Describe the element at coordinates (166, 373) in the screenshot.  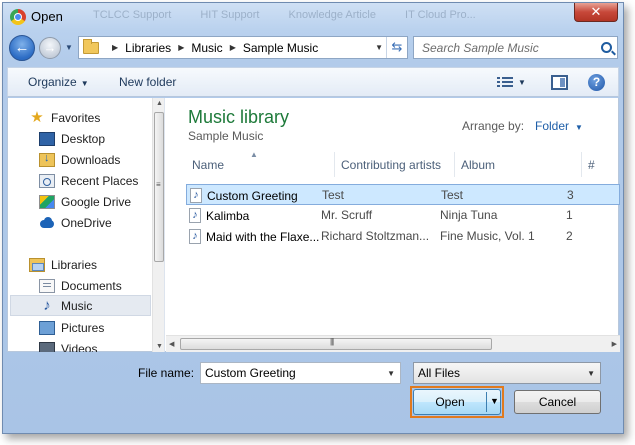
I see `file-name-label: File name:` at that location.